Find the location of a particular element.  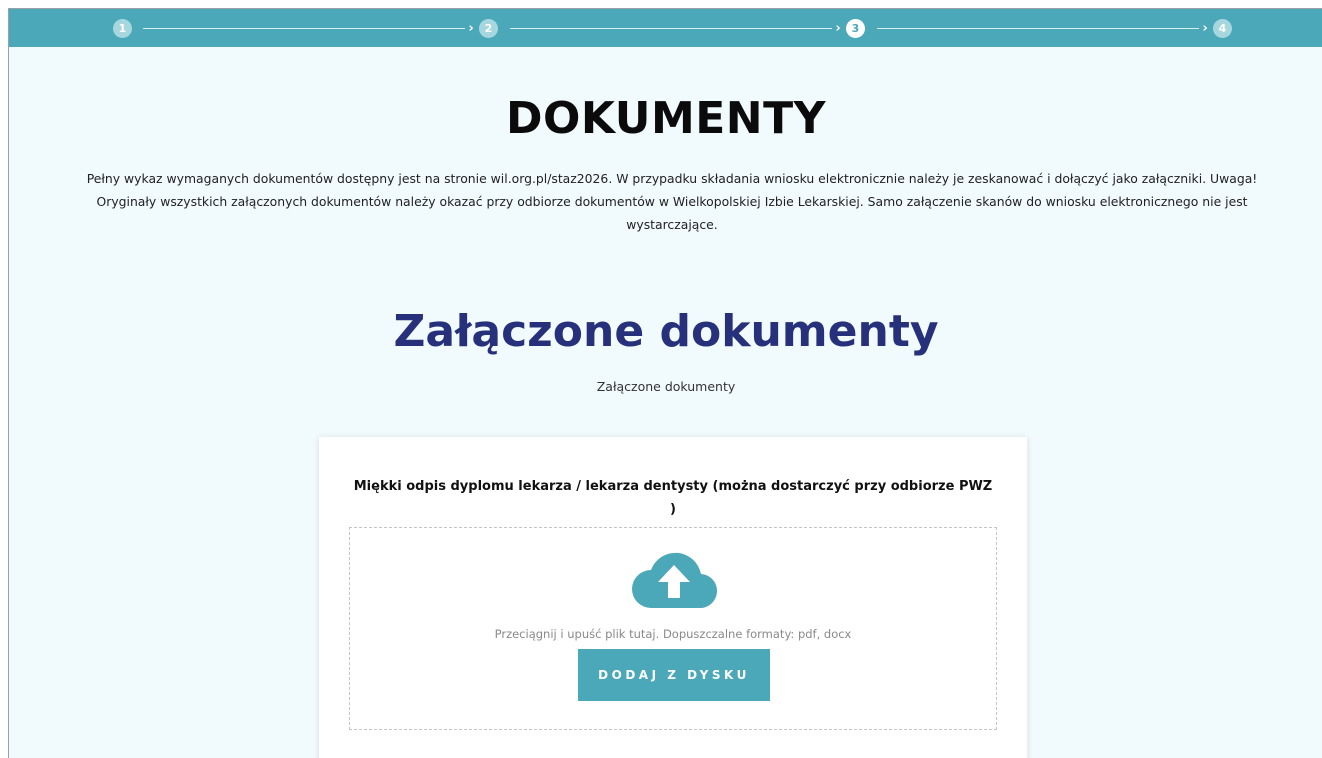

page-title: DOKUMENTY is located at coordinates (666, 118).